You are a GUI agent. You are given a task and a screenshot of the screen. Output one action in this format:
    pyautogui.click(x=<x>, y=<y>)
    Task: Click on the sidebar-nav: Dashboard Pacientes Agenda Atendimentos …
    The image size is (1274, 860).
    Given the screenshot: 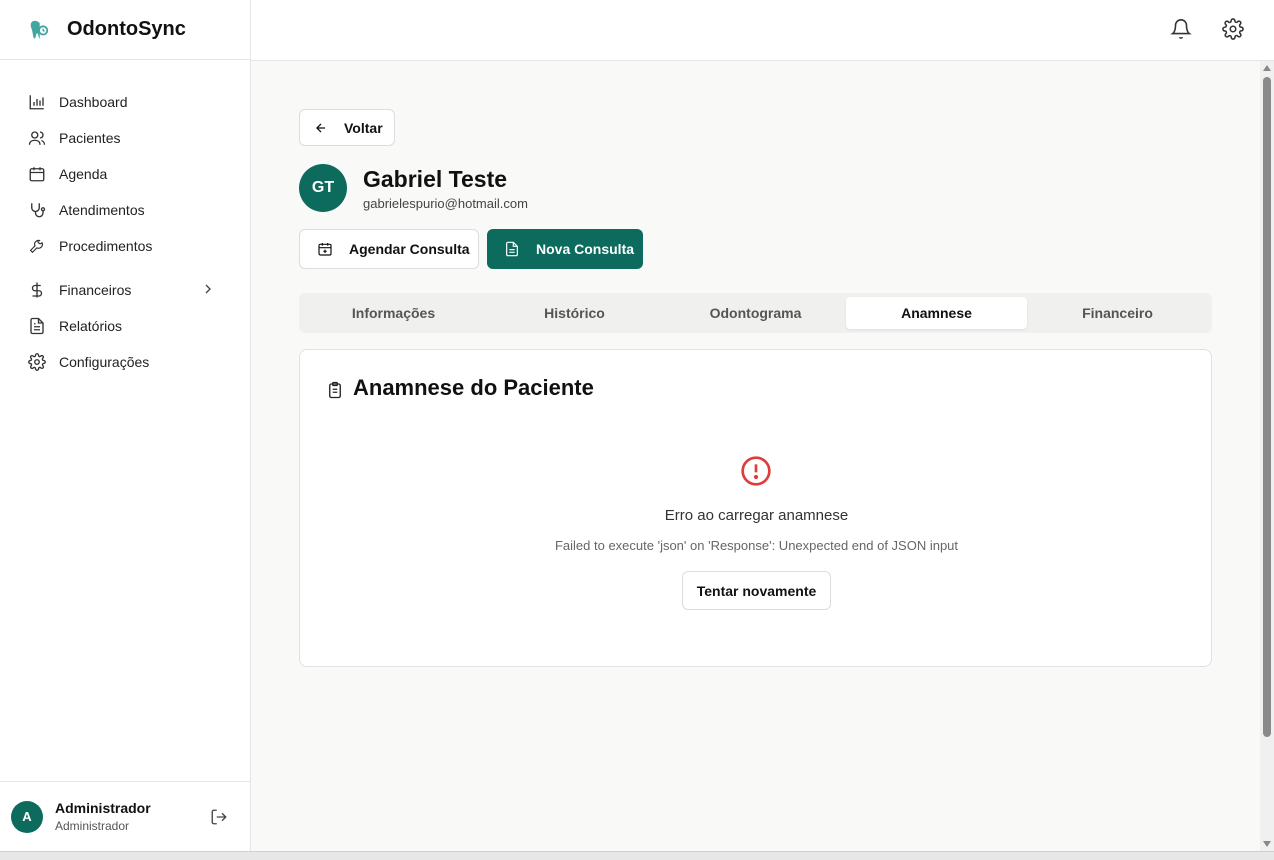 What is the action you would take?
    pyautogui.click(x=125, y=220)
    